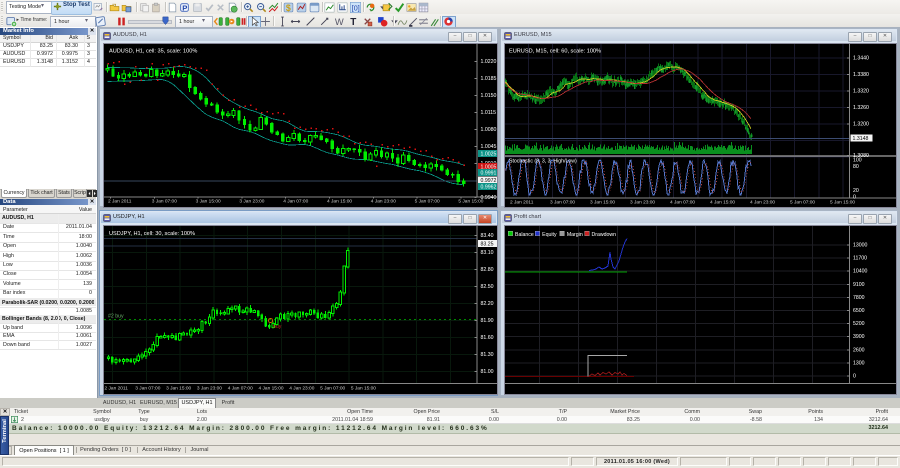 The image size is (900, 468). Describe the element at coordinates (549, 235) in the screenshot. I see `svg-text: Equity` at that location.